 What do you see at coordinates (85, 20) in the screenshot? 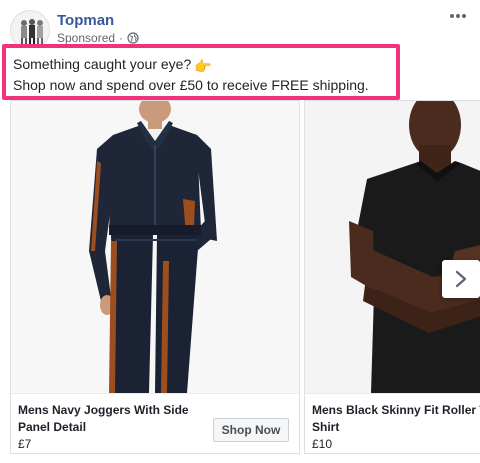
I see `page-name-link: Topman` at bounding box center [85, 20].